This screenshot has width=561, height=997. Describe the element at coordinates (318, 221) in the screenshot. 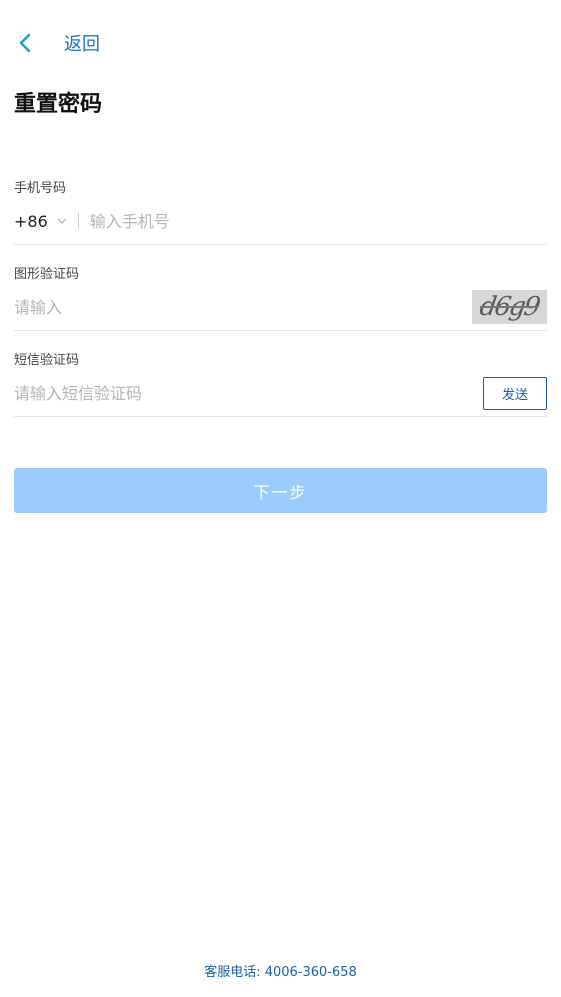

I see `phone-input` at that location.